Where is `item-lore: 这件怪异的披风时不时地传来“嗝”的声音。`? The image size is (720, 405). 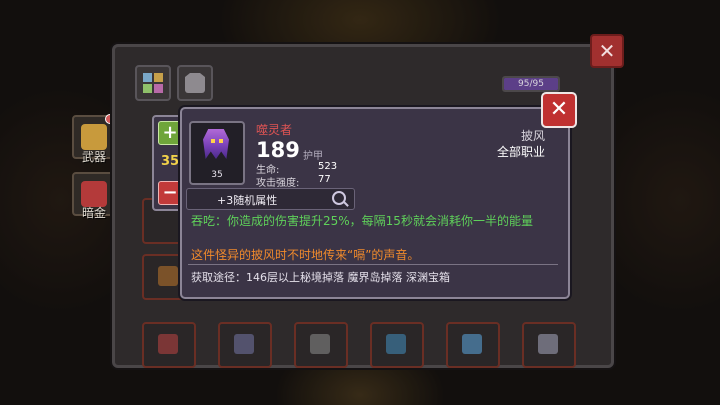
item-lore: 这件怪异的披风时不时地传来“嗝”的声音。 is located at coordinates (305, 255).